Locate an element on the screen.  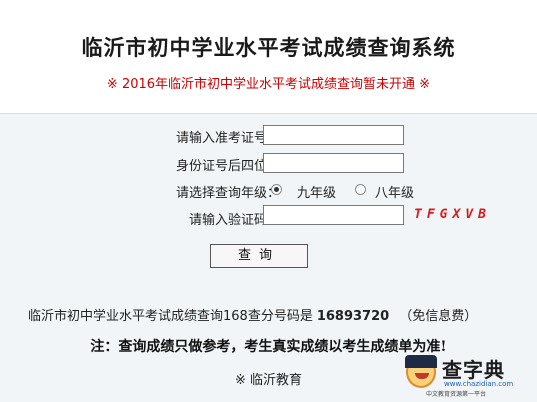
chazidian-logo: 查字典 www.chazidian.com 中文教育资源第一平台 is located at coordinates (469, 376).